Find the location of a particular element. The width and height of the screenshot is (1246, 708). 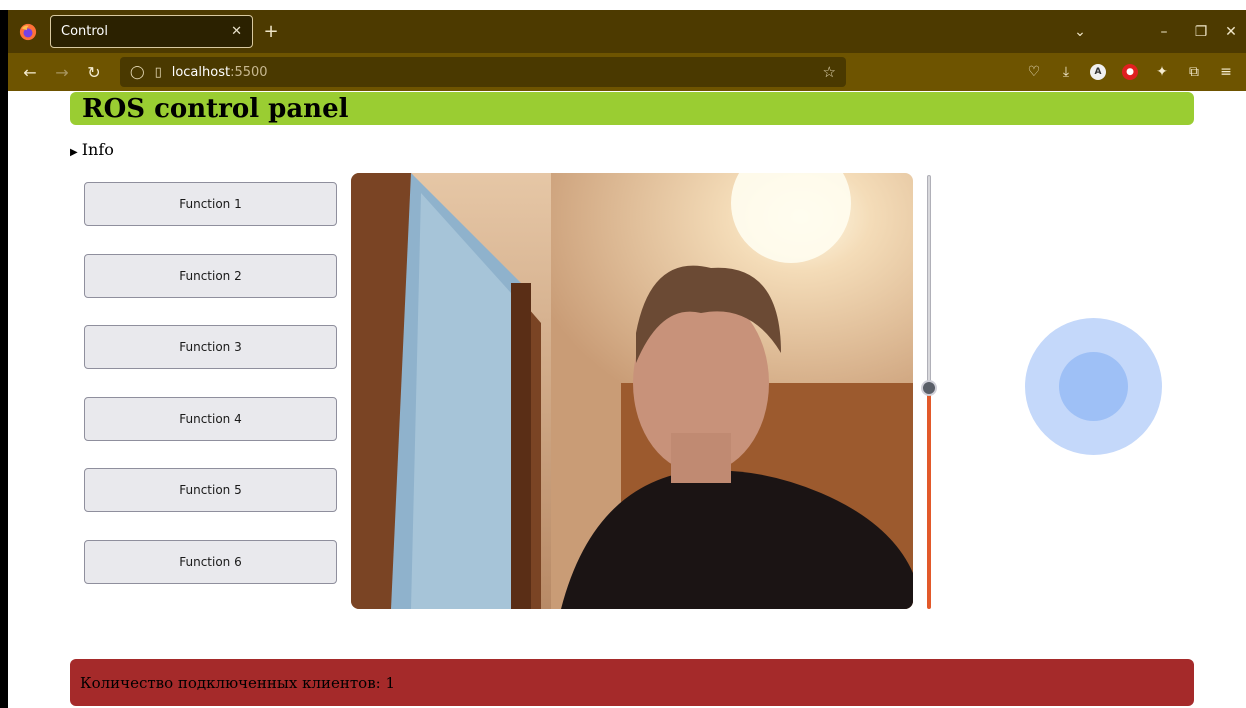

page-header: ROS control panel is located at coordinates (632, 108).